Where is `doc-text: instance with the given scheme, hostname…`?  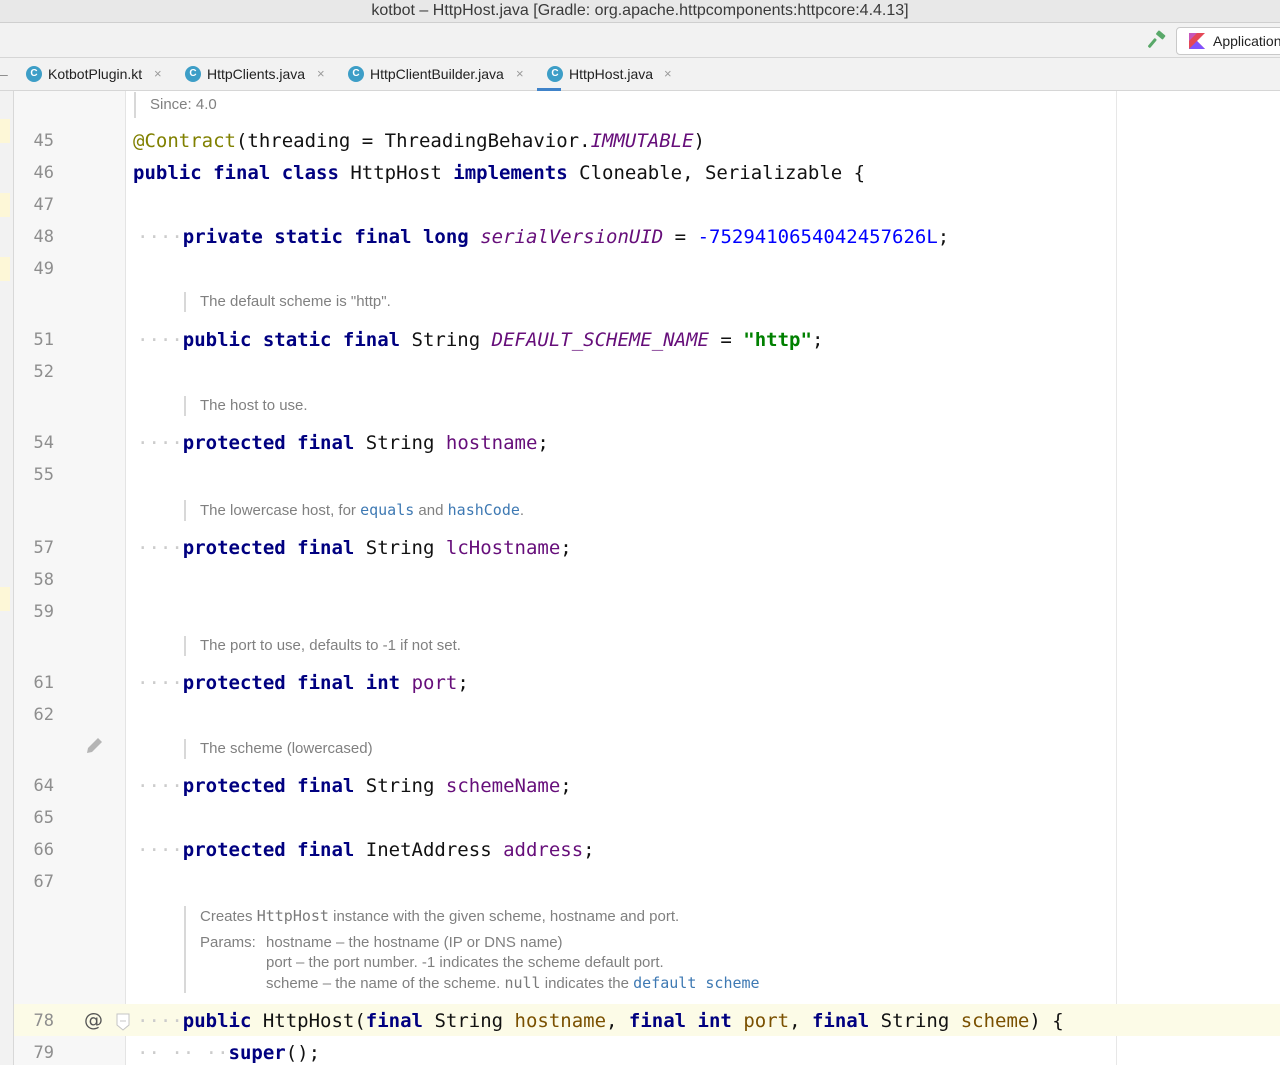
doc-text: instance with the given scheme, hostname… is located at coordinates (504, 916).